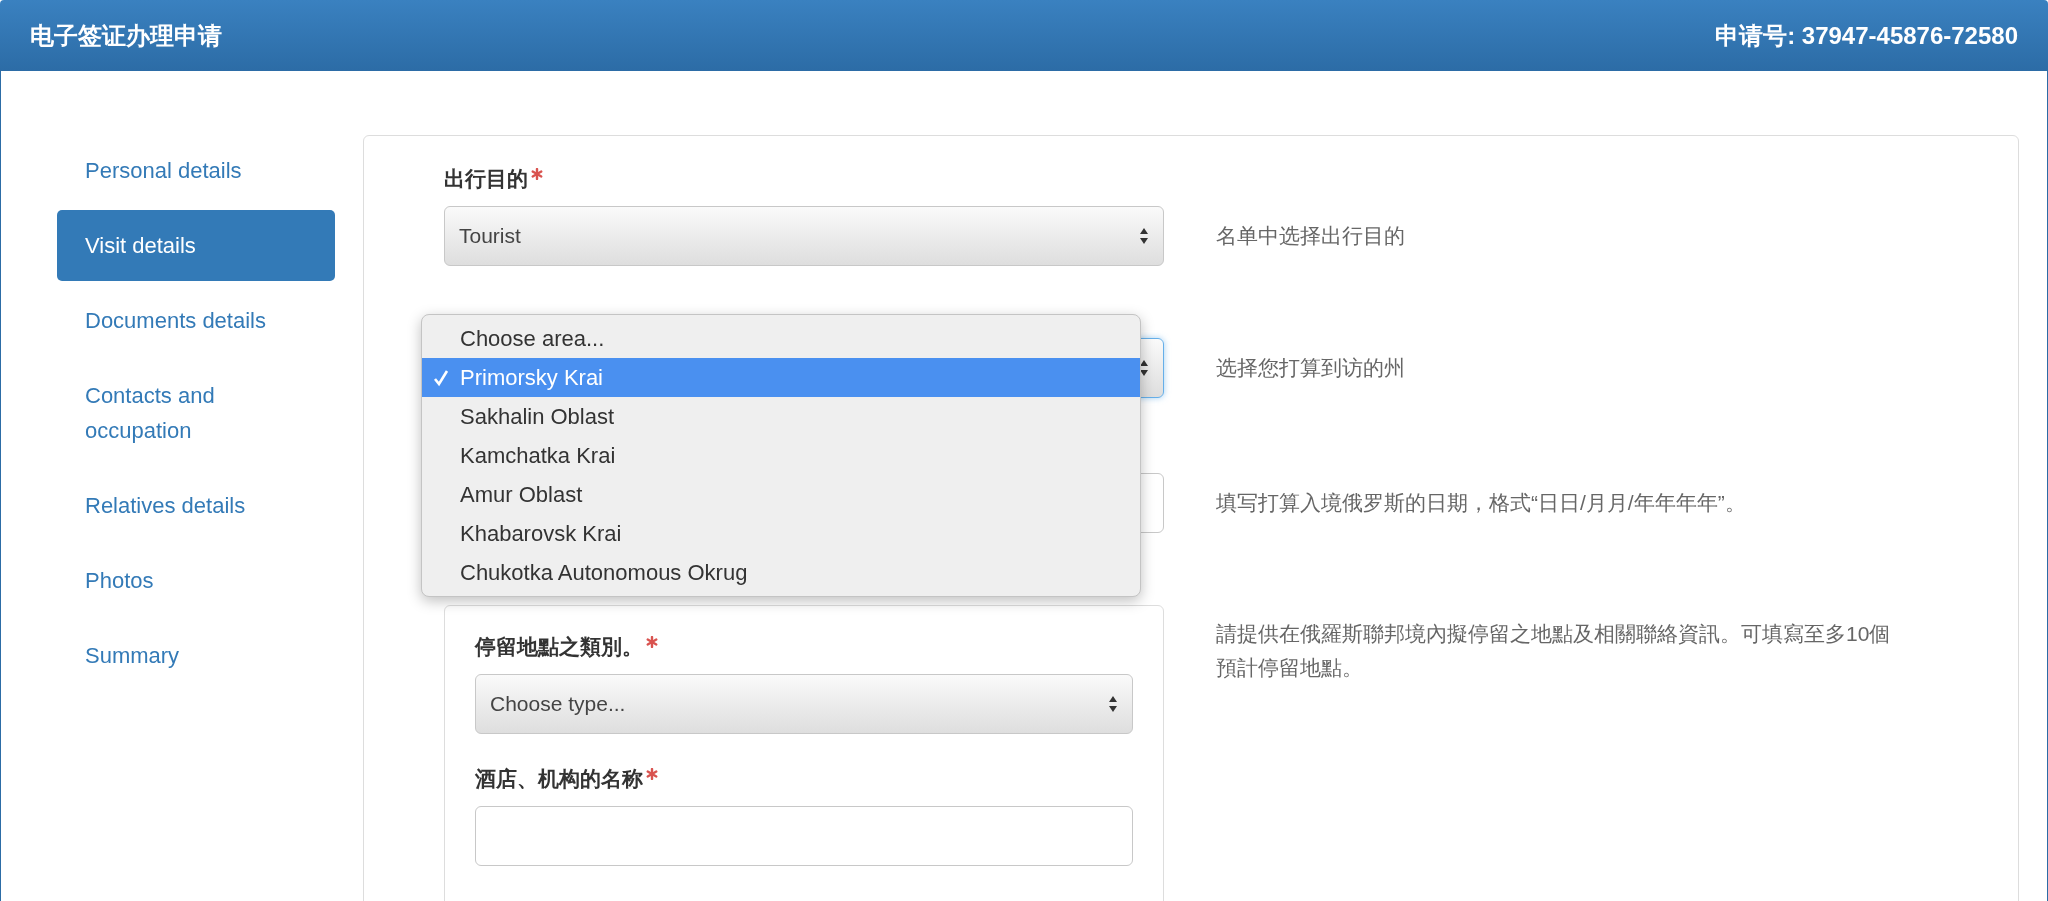 The width and height of the screenshot is (2048, 901). Describe the element at coordinates (804, 236) in the screenshot. I see `select-field: Tourist` at that location.